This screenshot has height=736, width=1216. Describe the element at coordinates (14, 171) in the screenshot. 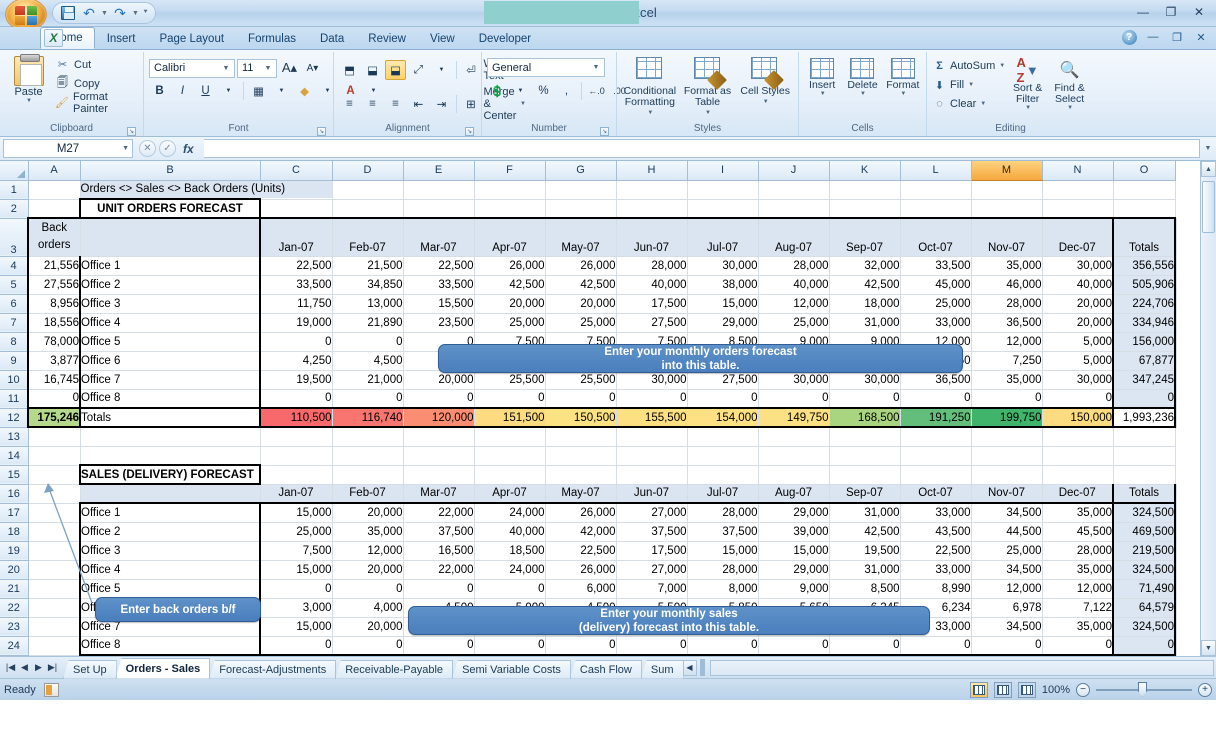

I see `select-all-corner` at that location.